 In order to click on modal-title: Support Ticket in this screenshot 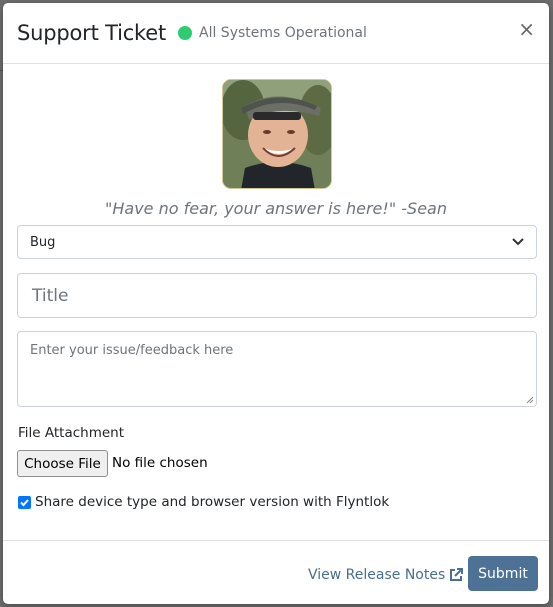, I will do `click(92, 33)`.